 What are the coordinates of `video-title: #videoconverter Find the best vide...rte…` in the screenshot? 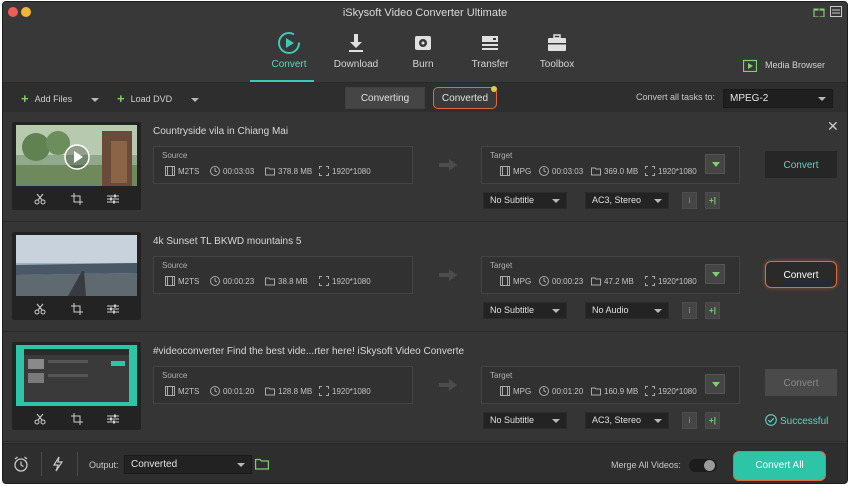 It's located at (309, 351).